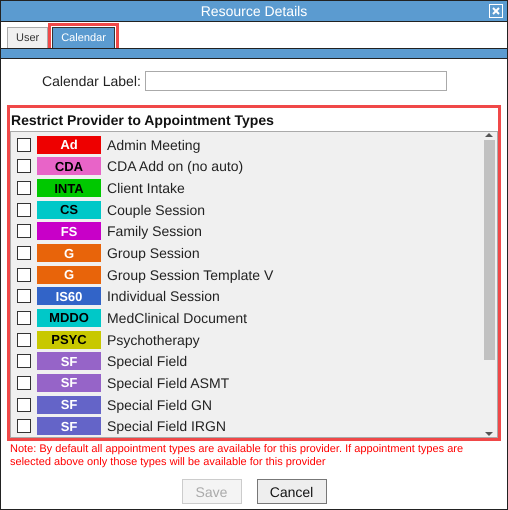 The image size is (508, 510). I want to click on type-name: Special Field ASMT, so click(168, 382).